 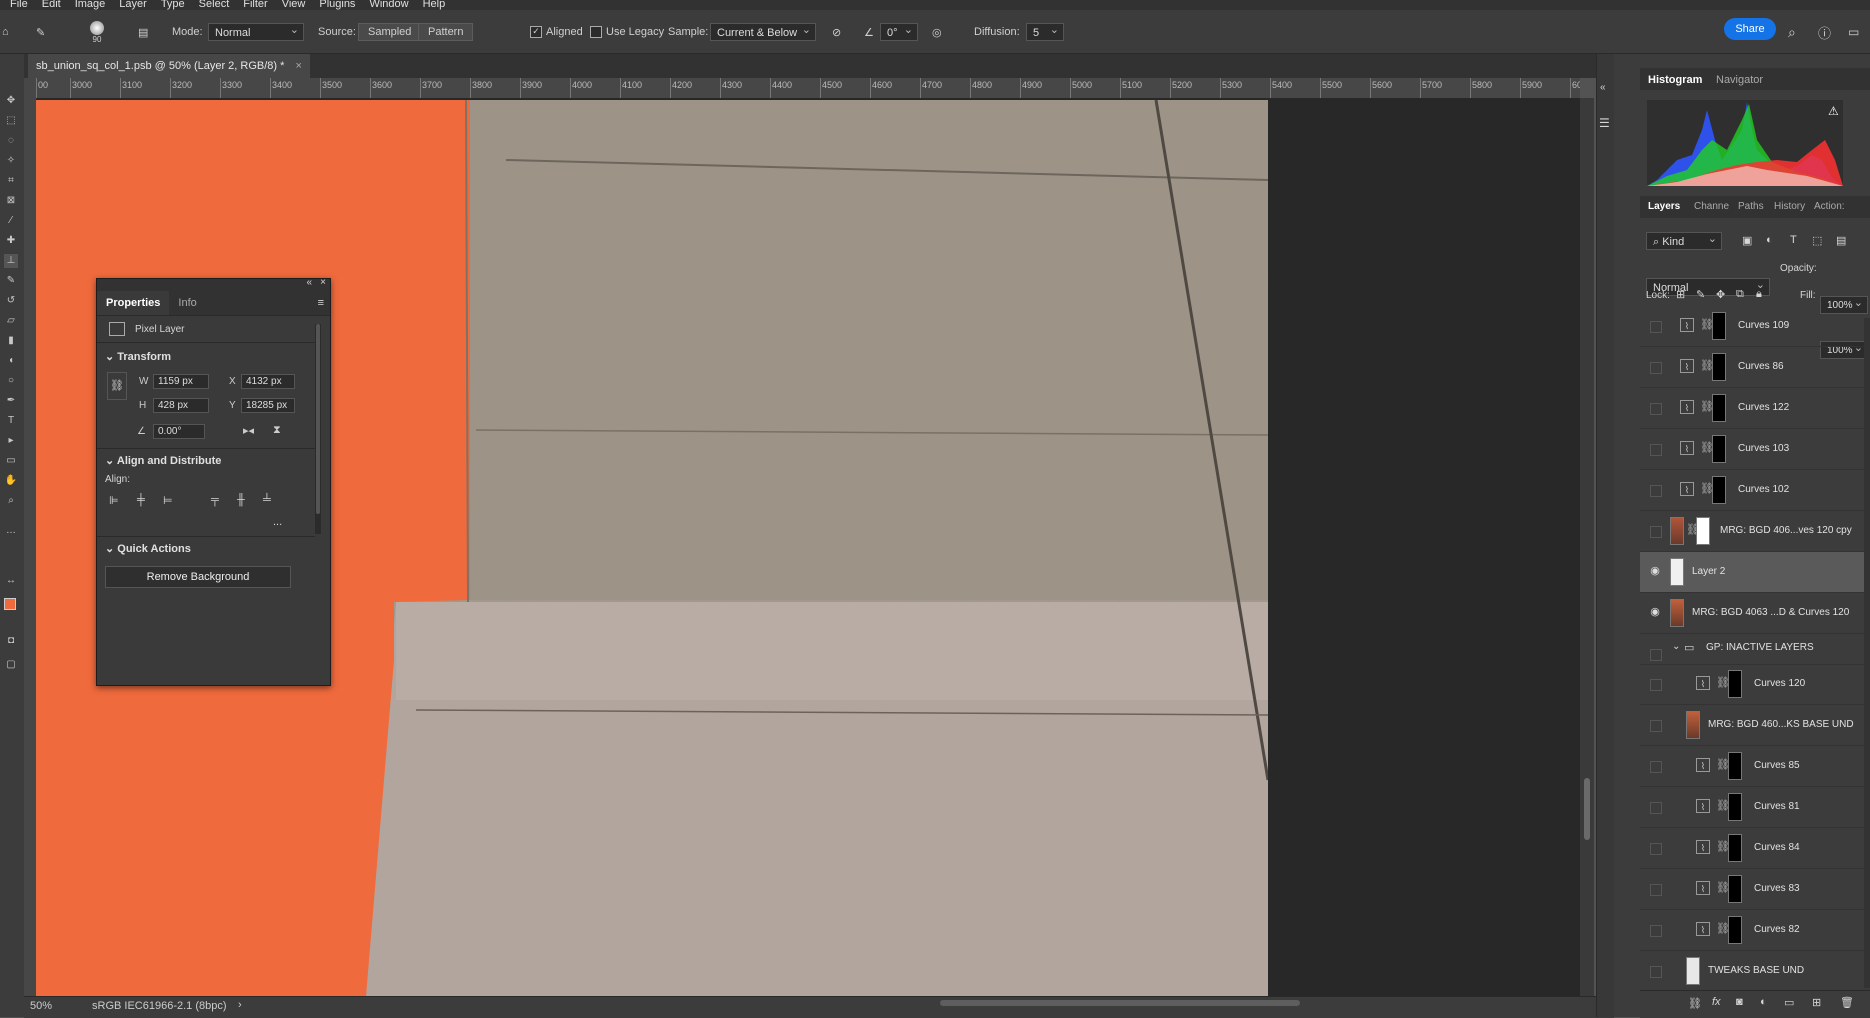 I want to click on rotation-field: 0.00°, so click(x=179, y=431).